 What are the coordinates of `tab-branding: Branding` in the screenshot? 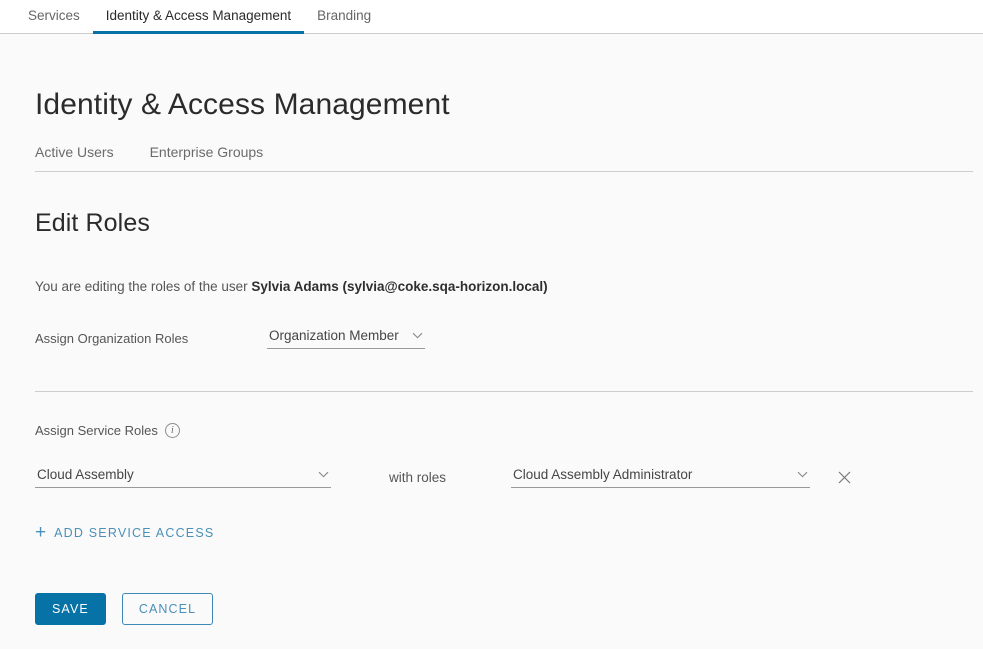 It's located at (344, 17).